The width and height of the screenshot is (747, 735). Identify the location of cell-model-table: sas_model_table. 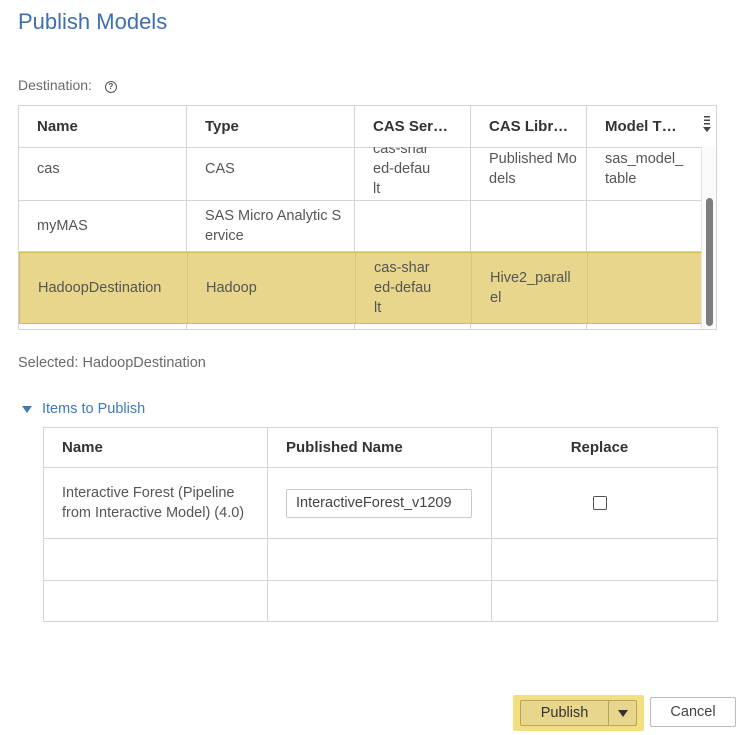
(644, 168).